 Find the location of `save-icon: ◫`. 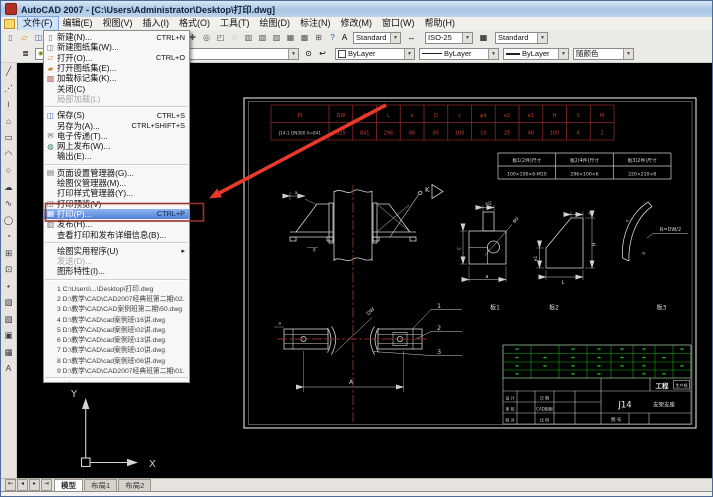

save-icon: ◫ is located at coordinates (50, 115).